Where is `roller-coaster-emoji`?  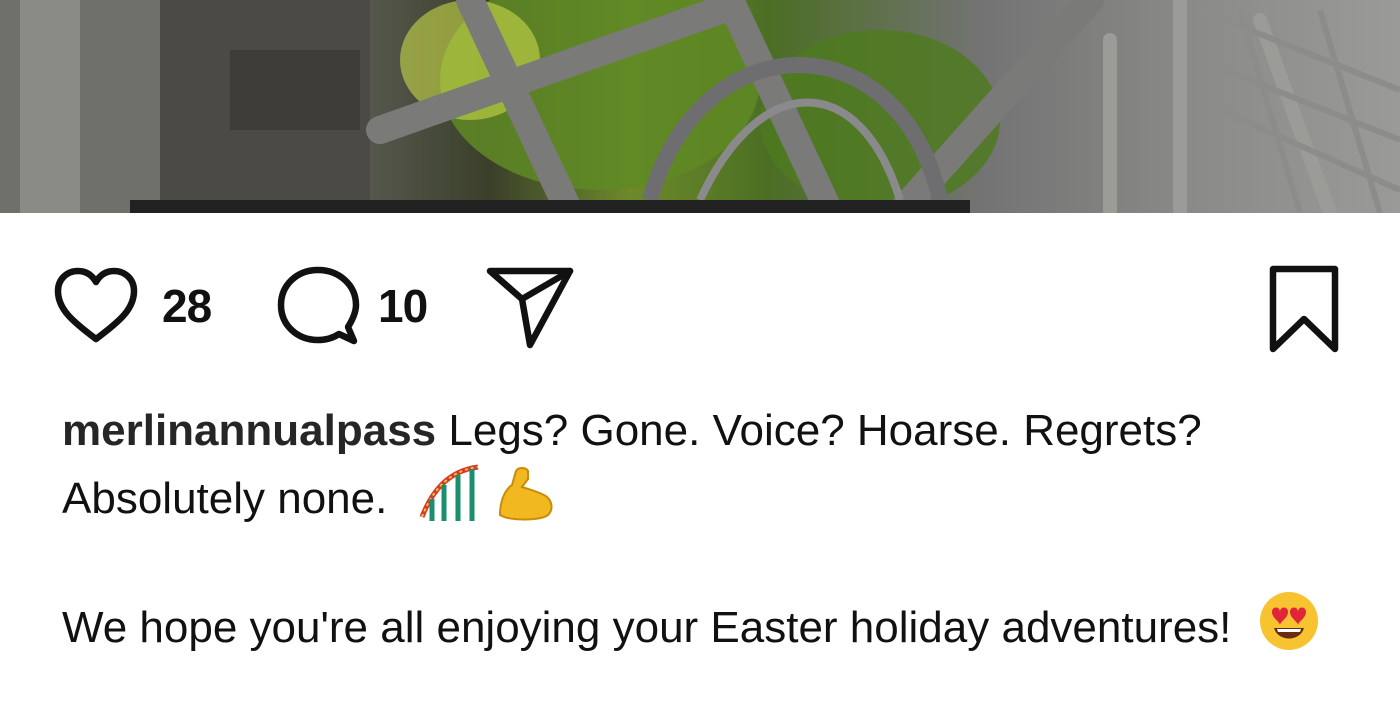 roller-coaster-emoji is located at coordinates (448, 492).